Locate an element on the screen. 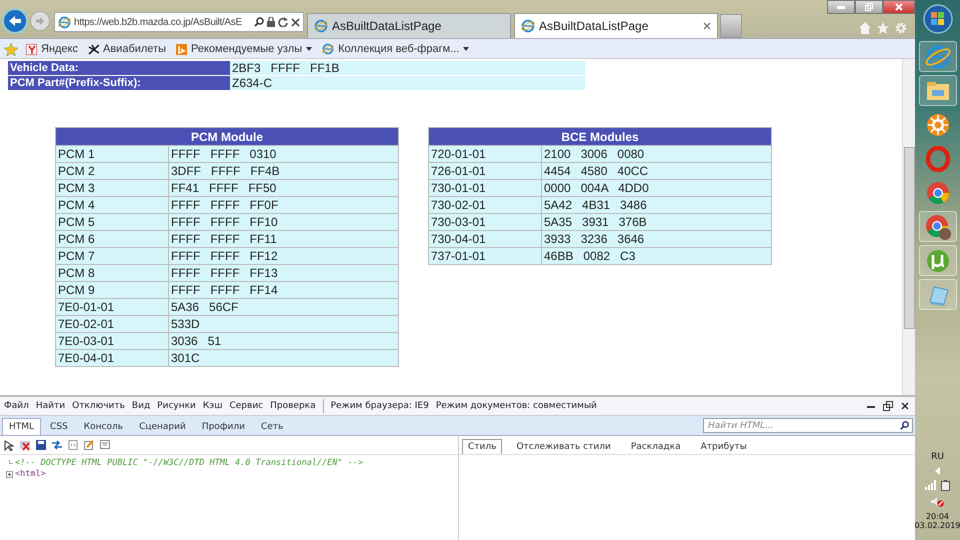 This screenshot has height=540, width=960. devtools-tab: Сценарий is located at coordinates (162, 426).